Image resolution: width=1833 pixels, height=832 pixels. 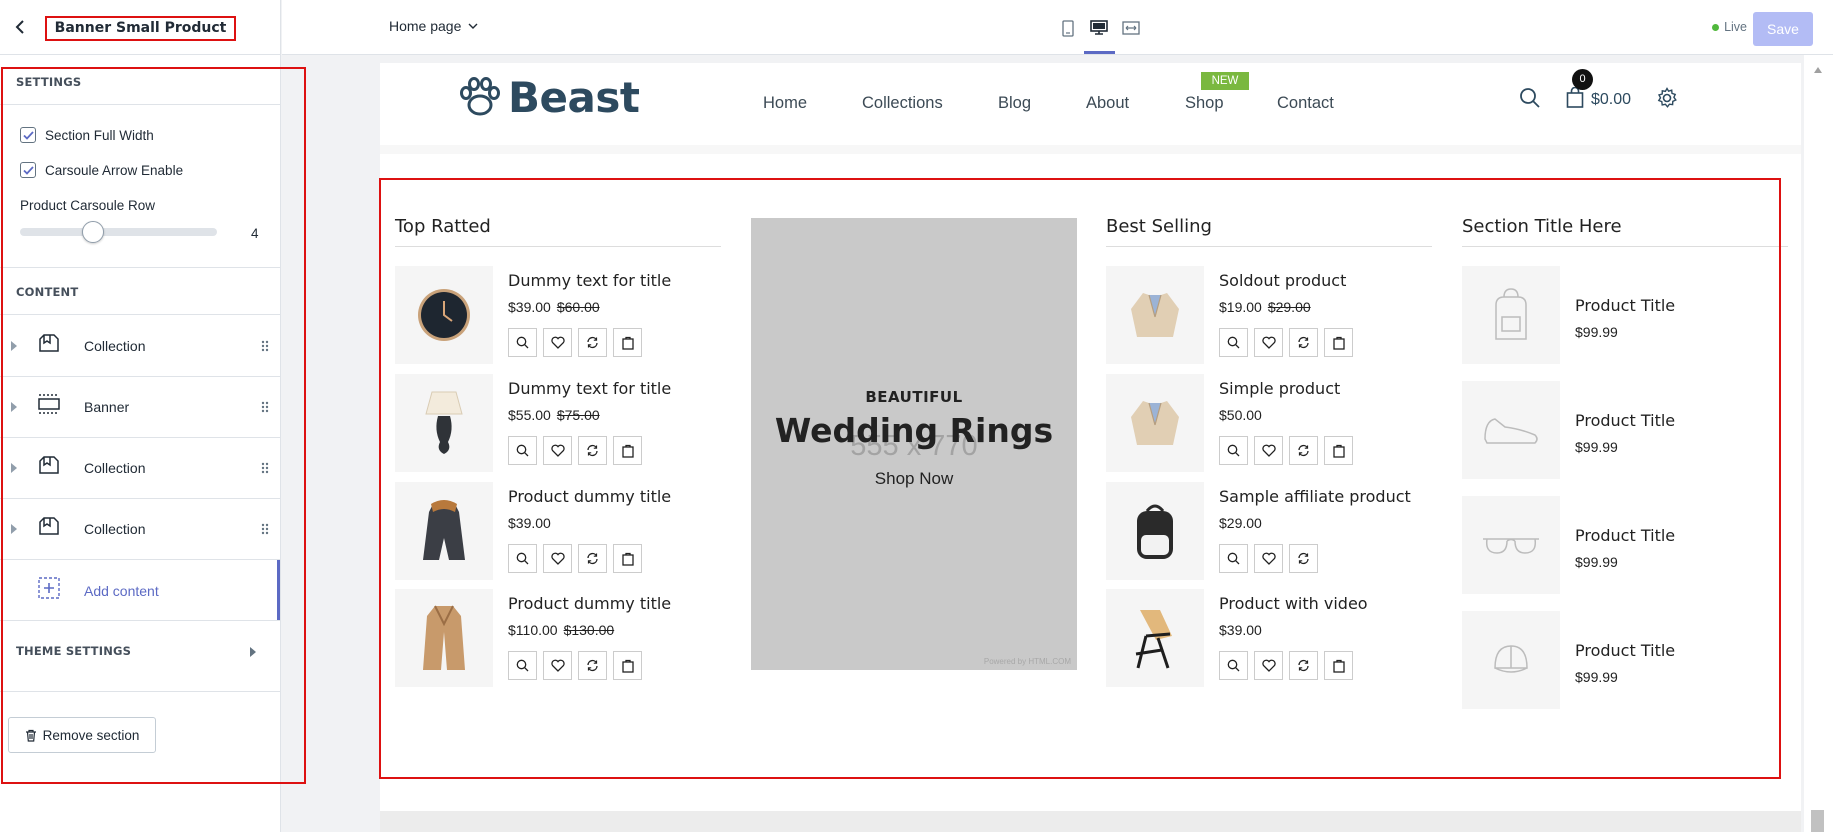 I want to click on carousel-arrow-checkbox: Carsoule Arrow Enable, so click(x=101, y=170).